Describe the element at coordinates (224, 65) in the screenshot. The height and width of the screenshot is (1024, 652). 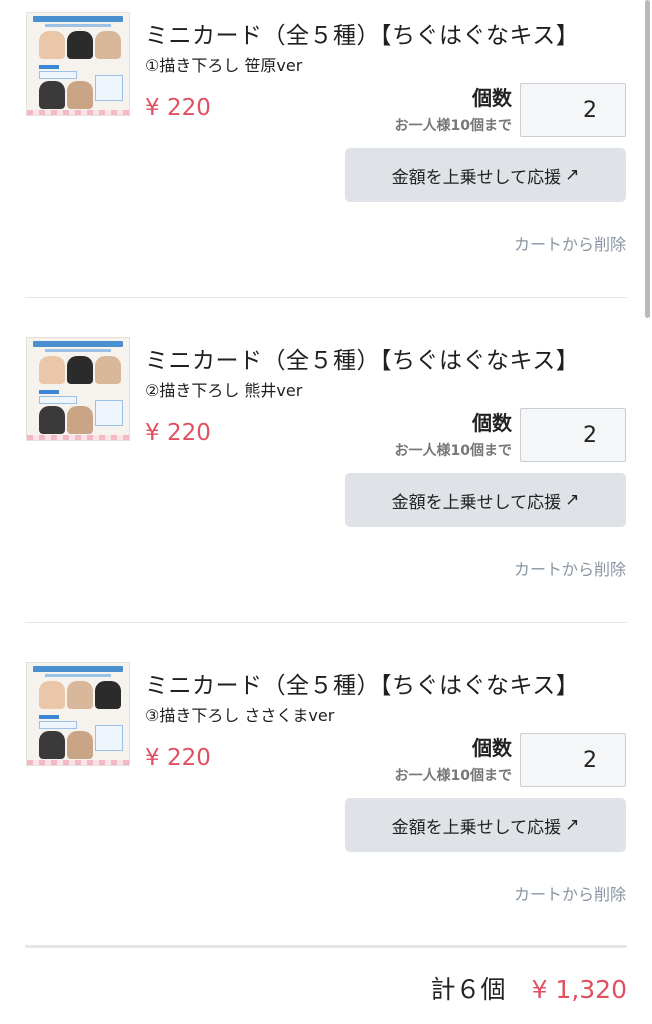
I see `product-variant: ①描き下ろし 笹原ver` at that location.